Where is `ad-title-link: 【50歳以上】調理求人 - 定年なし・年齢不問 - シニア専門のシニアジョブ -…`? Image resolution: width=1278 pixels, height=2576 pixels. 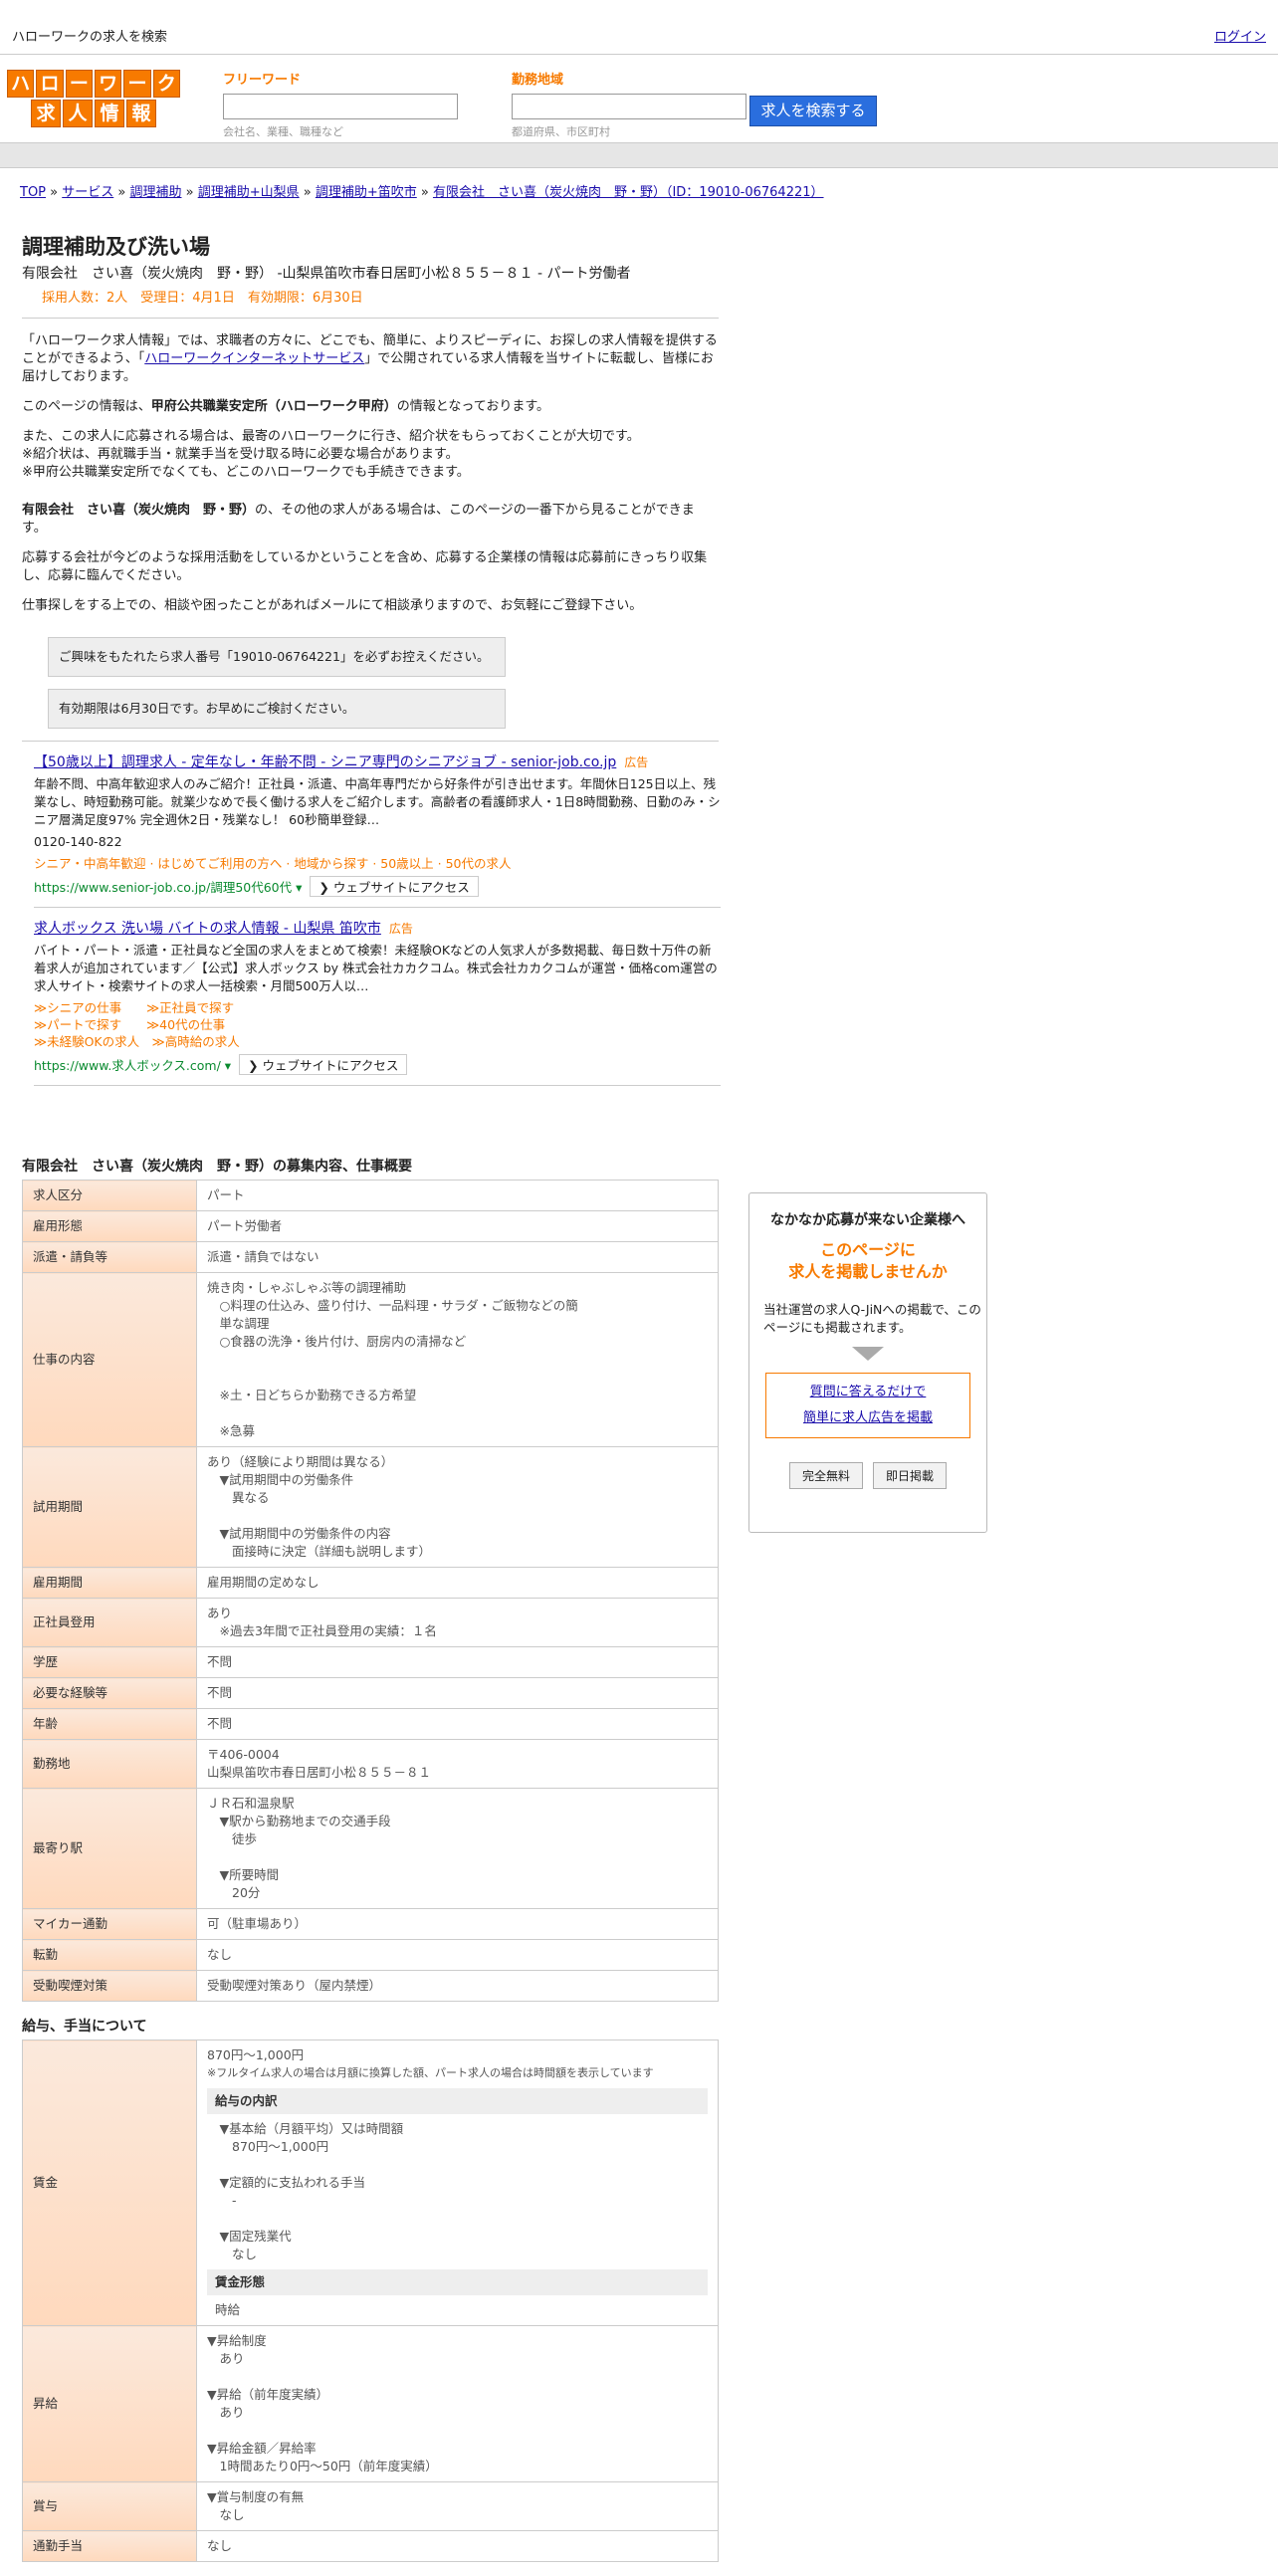
ad-title-link: 【50歳以上】調理求人 - 定年なし・年齢不問 - シニア専門のシニアジョブ -… is located at coordinates (325, 762).